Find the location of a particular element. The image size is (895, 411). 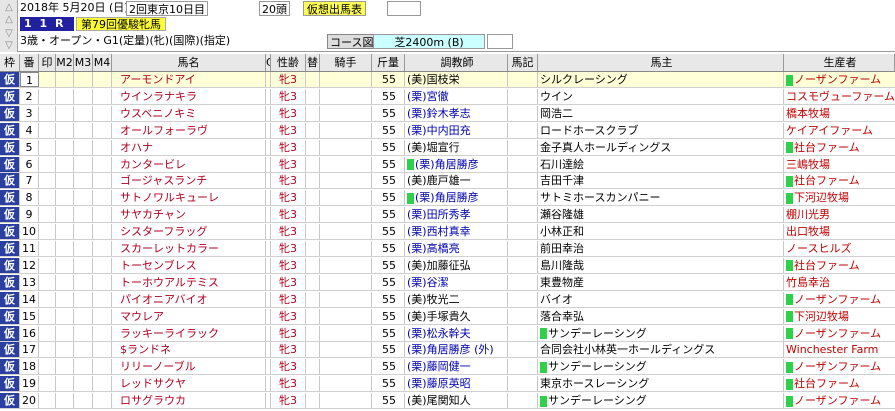

breeder-cell: Winchester Farm is located at coordinates (839, 349).